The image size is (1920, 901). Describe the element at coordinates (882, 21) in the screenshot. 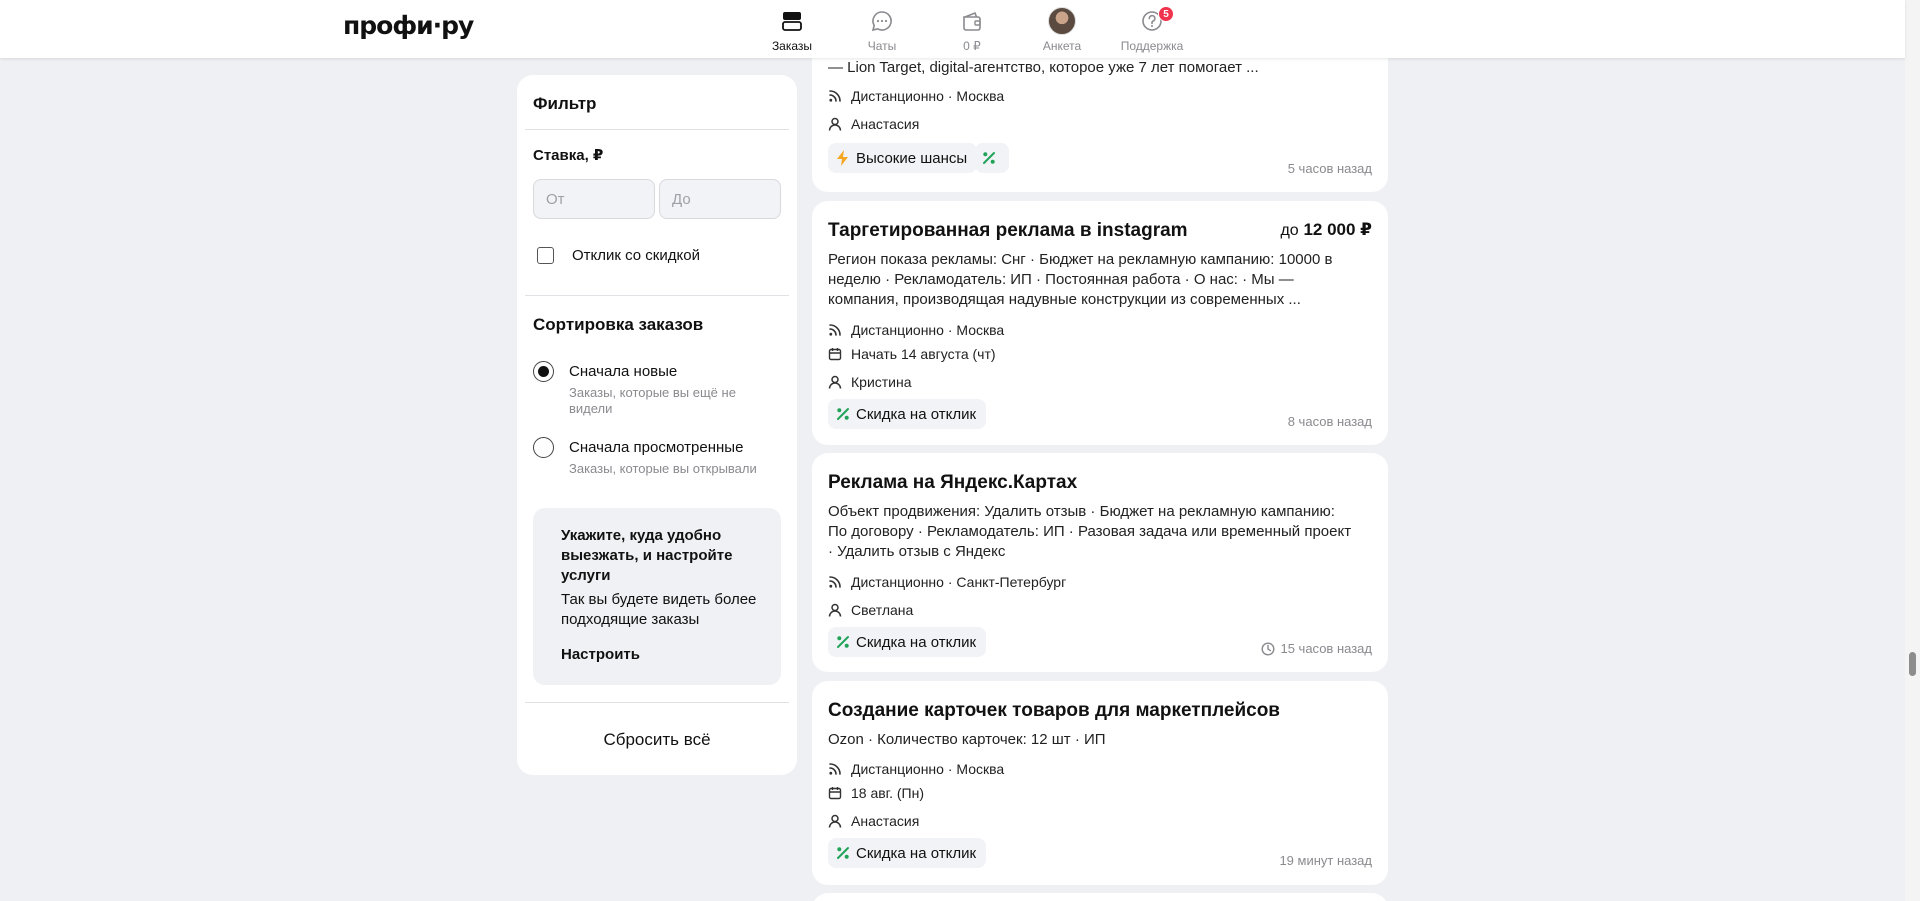

I see `chat-icon` at that location.